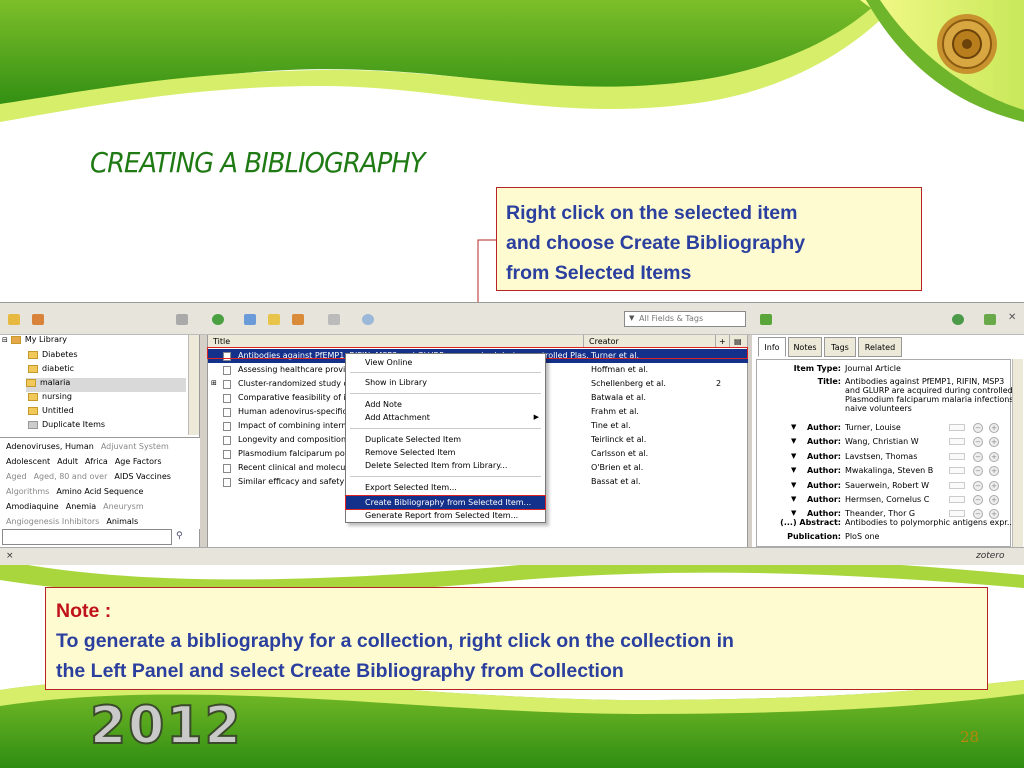 Image resolution: width=1024 pixels, height=768 pixels. I want to click on add-by-identifier-icon, so click(250, 319).